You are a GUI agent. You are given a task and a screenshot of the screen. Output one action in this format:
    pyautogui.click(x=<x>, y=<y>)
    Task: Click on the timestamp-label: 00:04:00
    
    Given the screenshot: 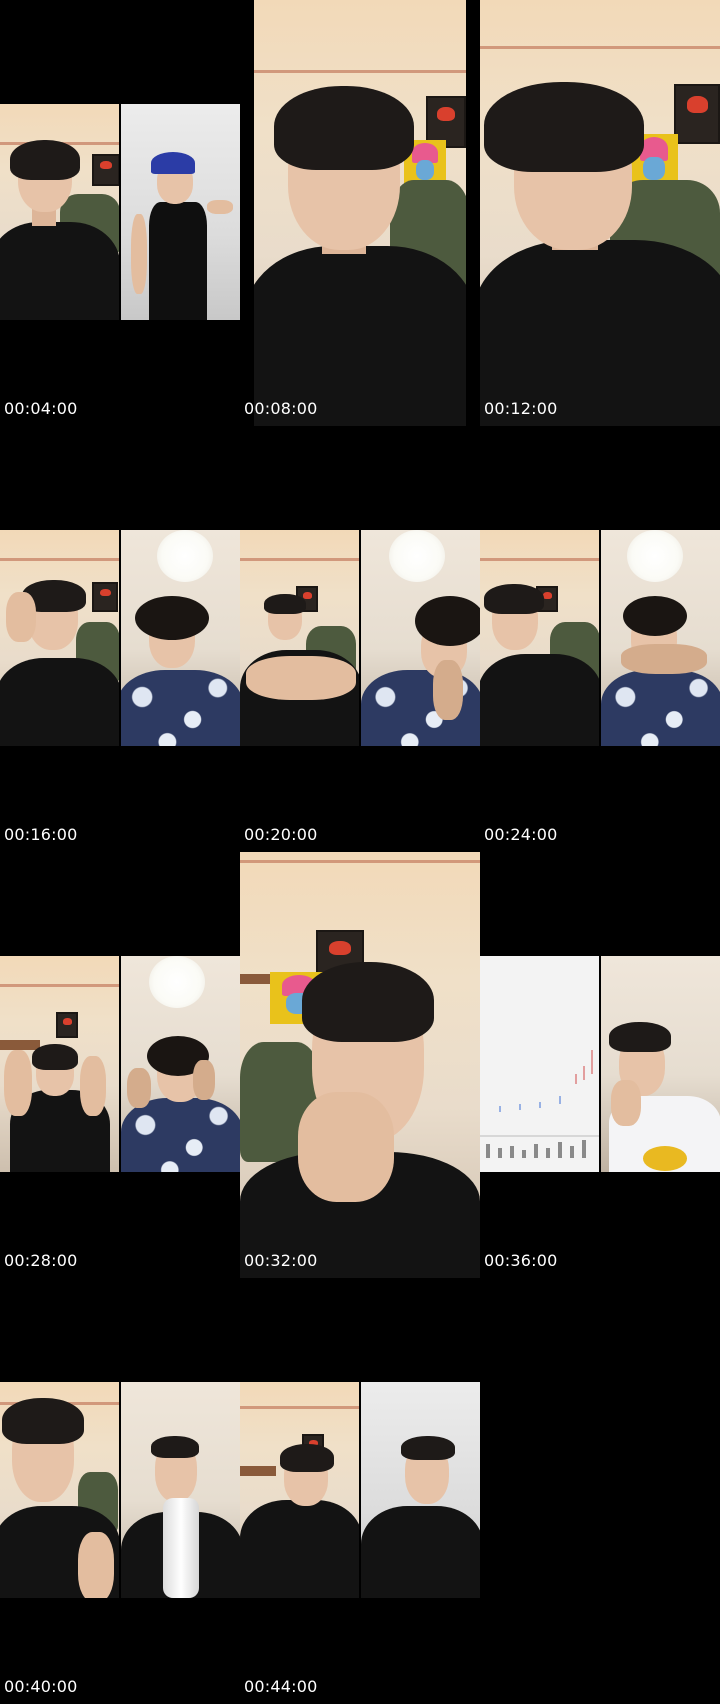 What is the action you would take?
    pyautogui.click(x=41, y=408)
    